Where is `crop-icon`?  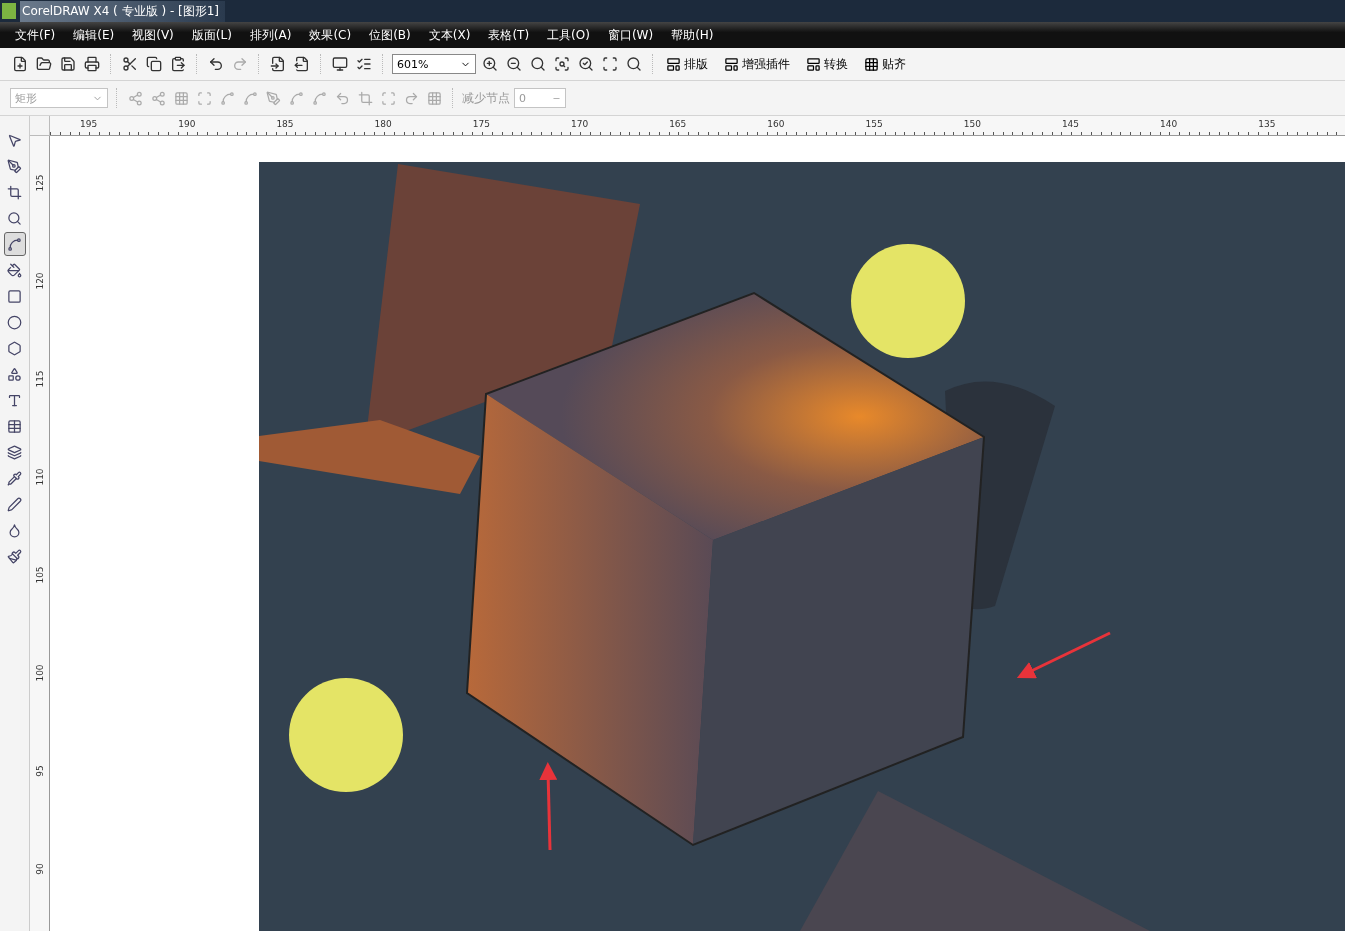
crop-icon is located at coordinates (14, 192).